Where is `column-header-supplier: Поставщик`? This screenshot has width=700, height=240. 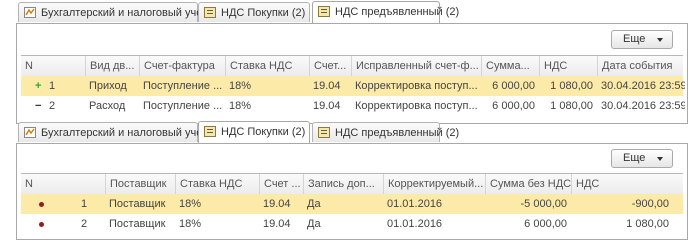 column-header-supplier: Поставщик is located at coordinates (140, 184).